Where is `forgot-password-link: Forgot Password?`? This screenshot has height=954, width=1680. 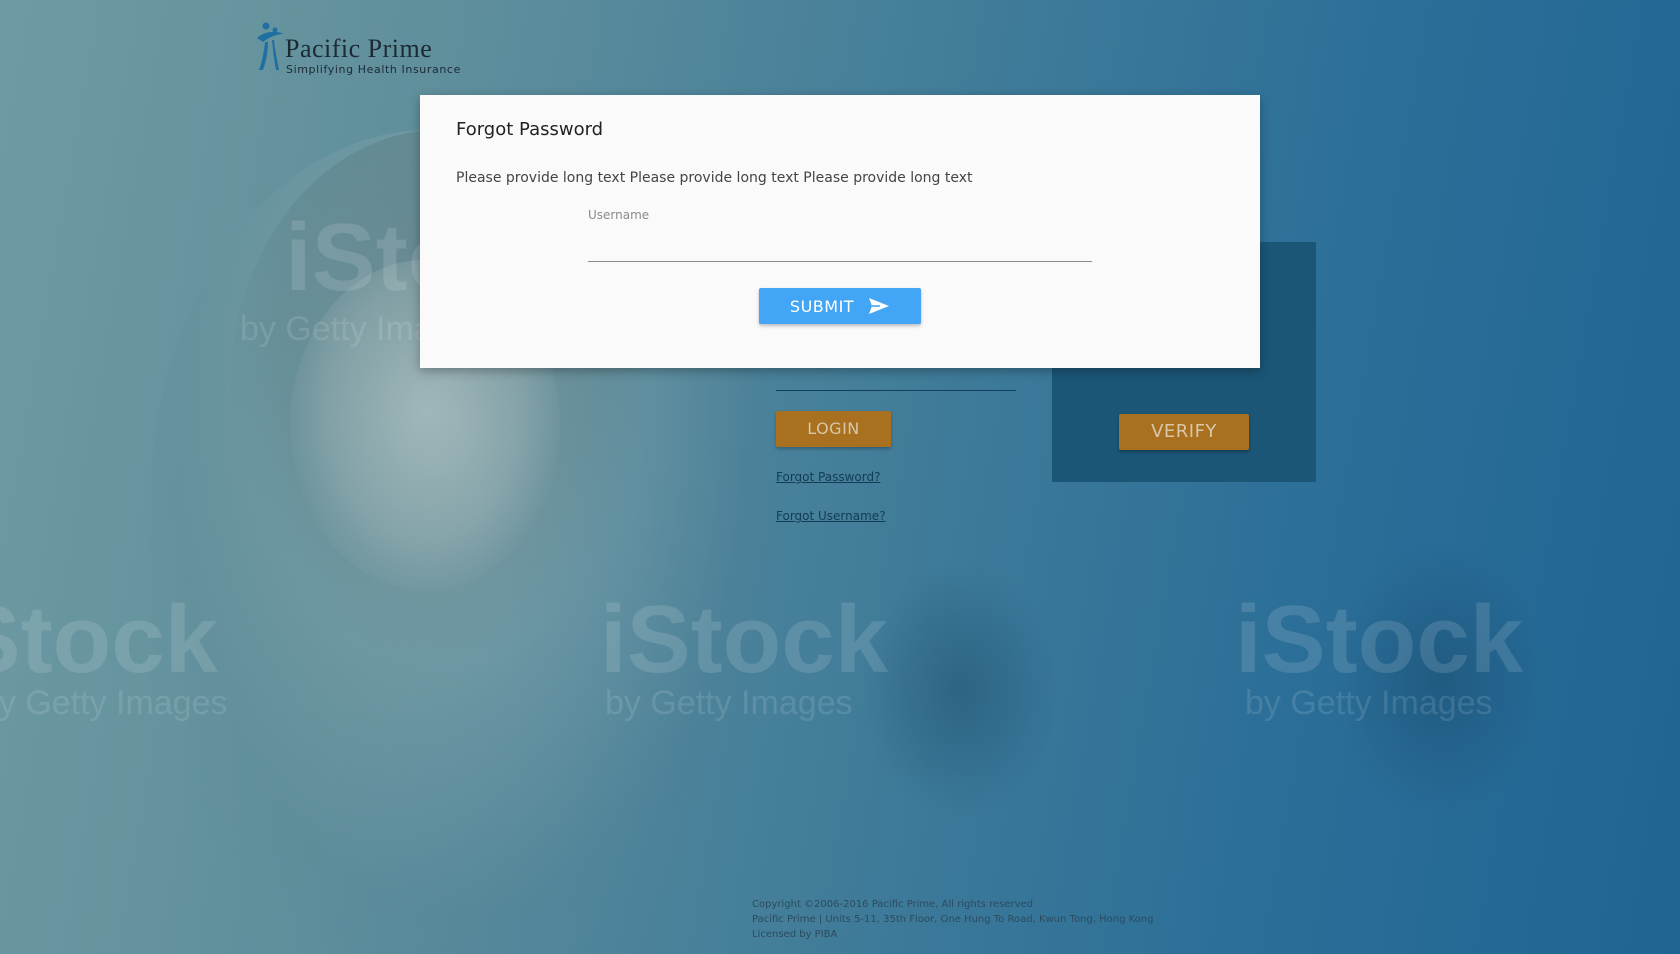
forgot-password-link: Forgot Password? is located at coordinates (828, 477).